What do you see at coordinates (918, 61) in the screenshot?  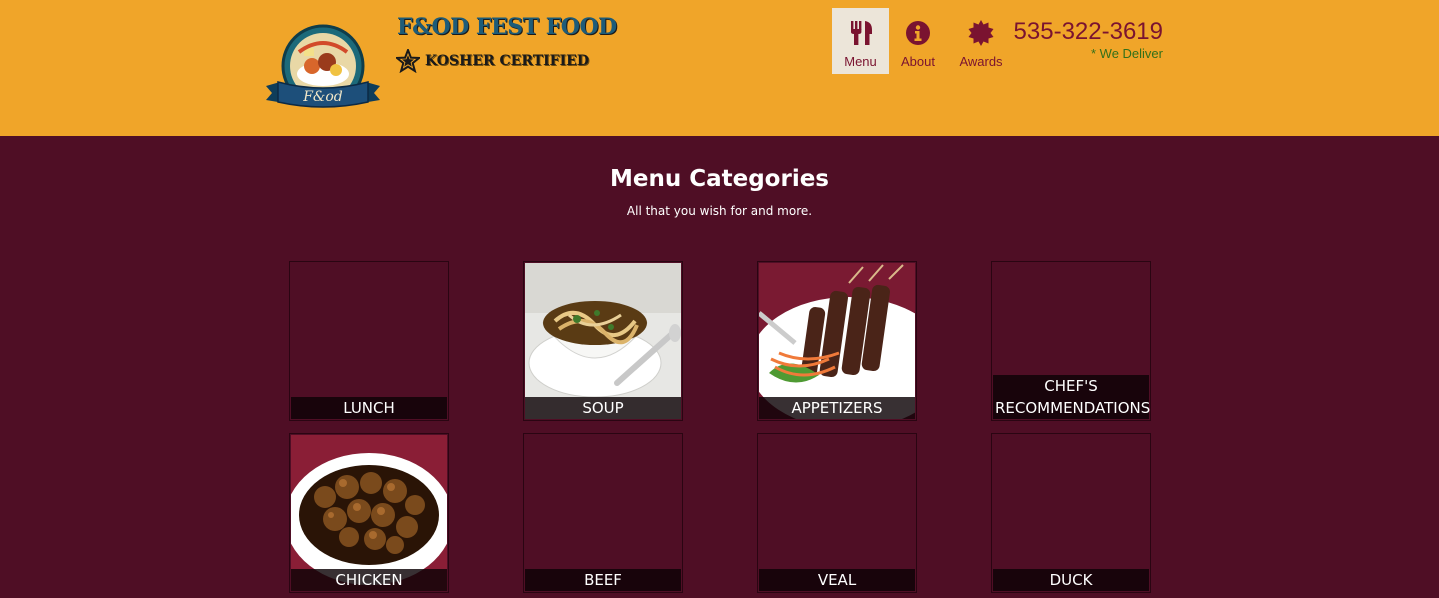 I see `nav-label-about: About` at bounding box center [918, 61].